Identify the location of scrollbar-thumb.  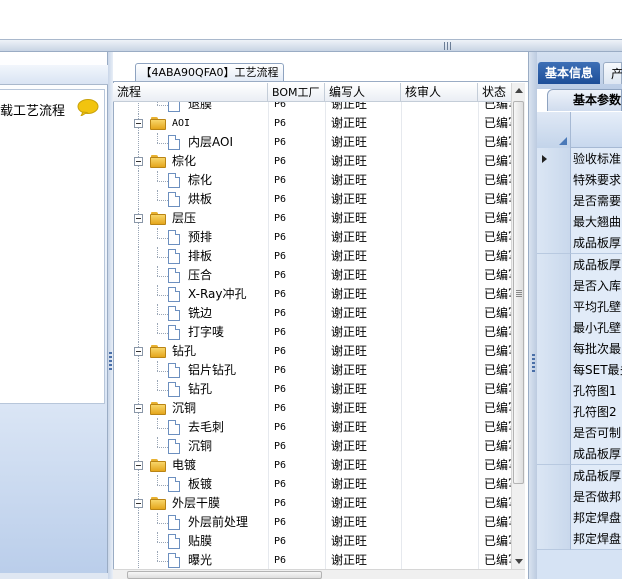
(224, 575).